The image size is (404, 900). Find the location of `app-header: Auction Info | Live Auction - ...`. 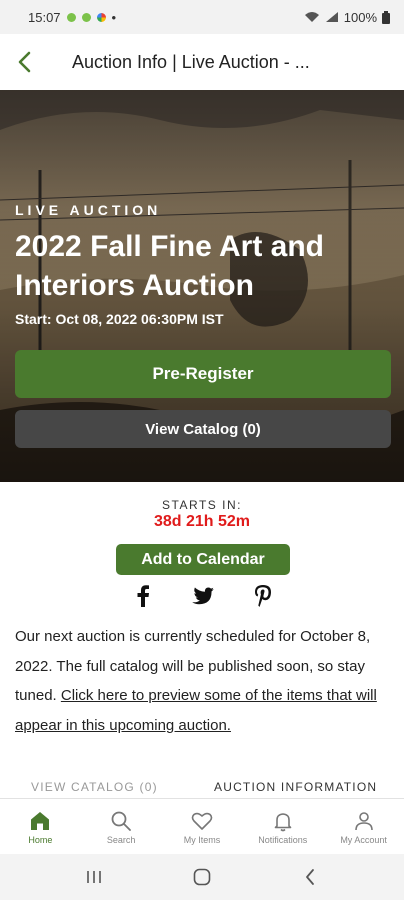

app-header: Auction Info | Live Auction - ... is located at coordinates (202, 62).